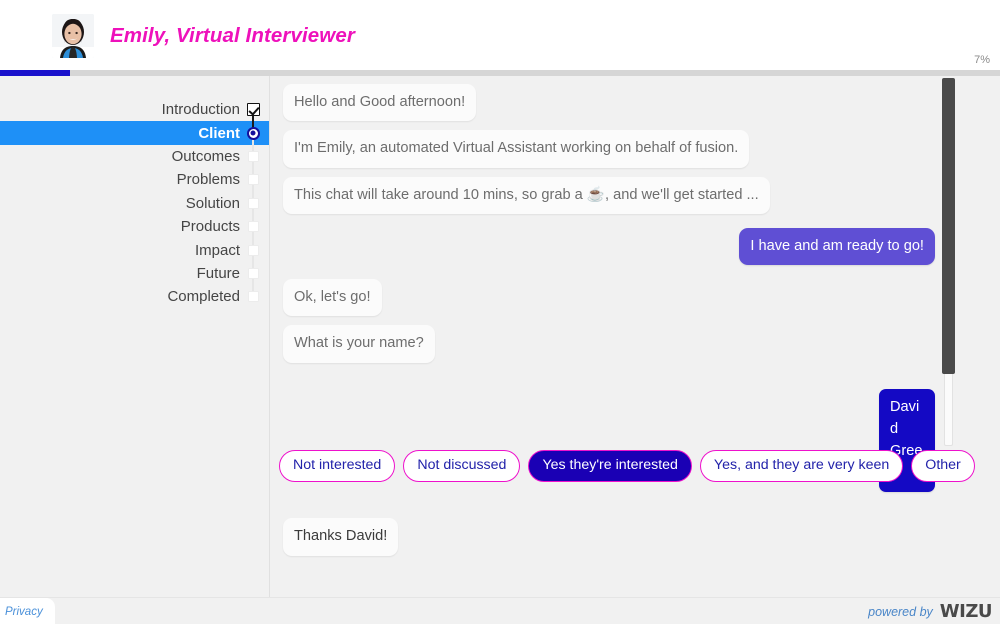  I want to click on sidebar-step-completed: Completed, so click(134, 296).